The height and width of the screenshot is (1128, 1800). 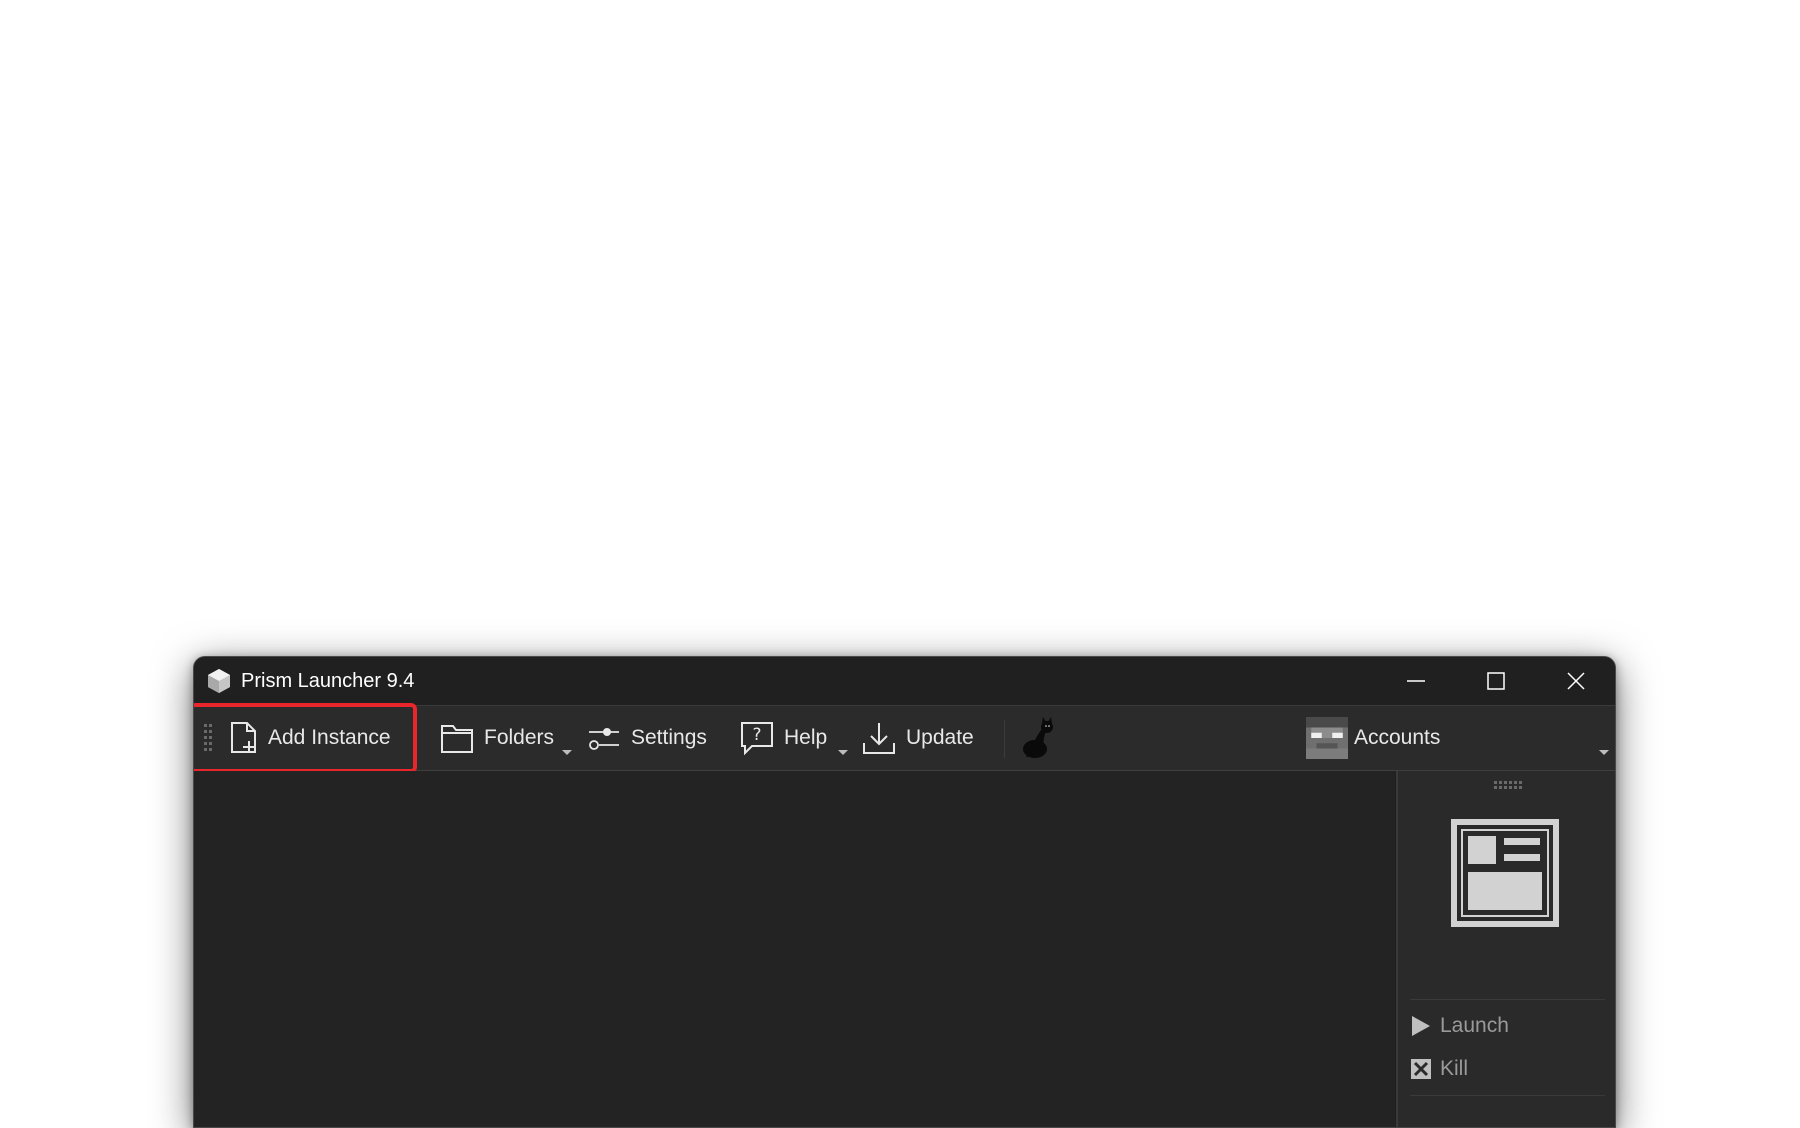 I want to click on maximize-icon, so click(x=1496, y=681).